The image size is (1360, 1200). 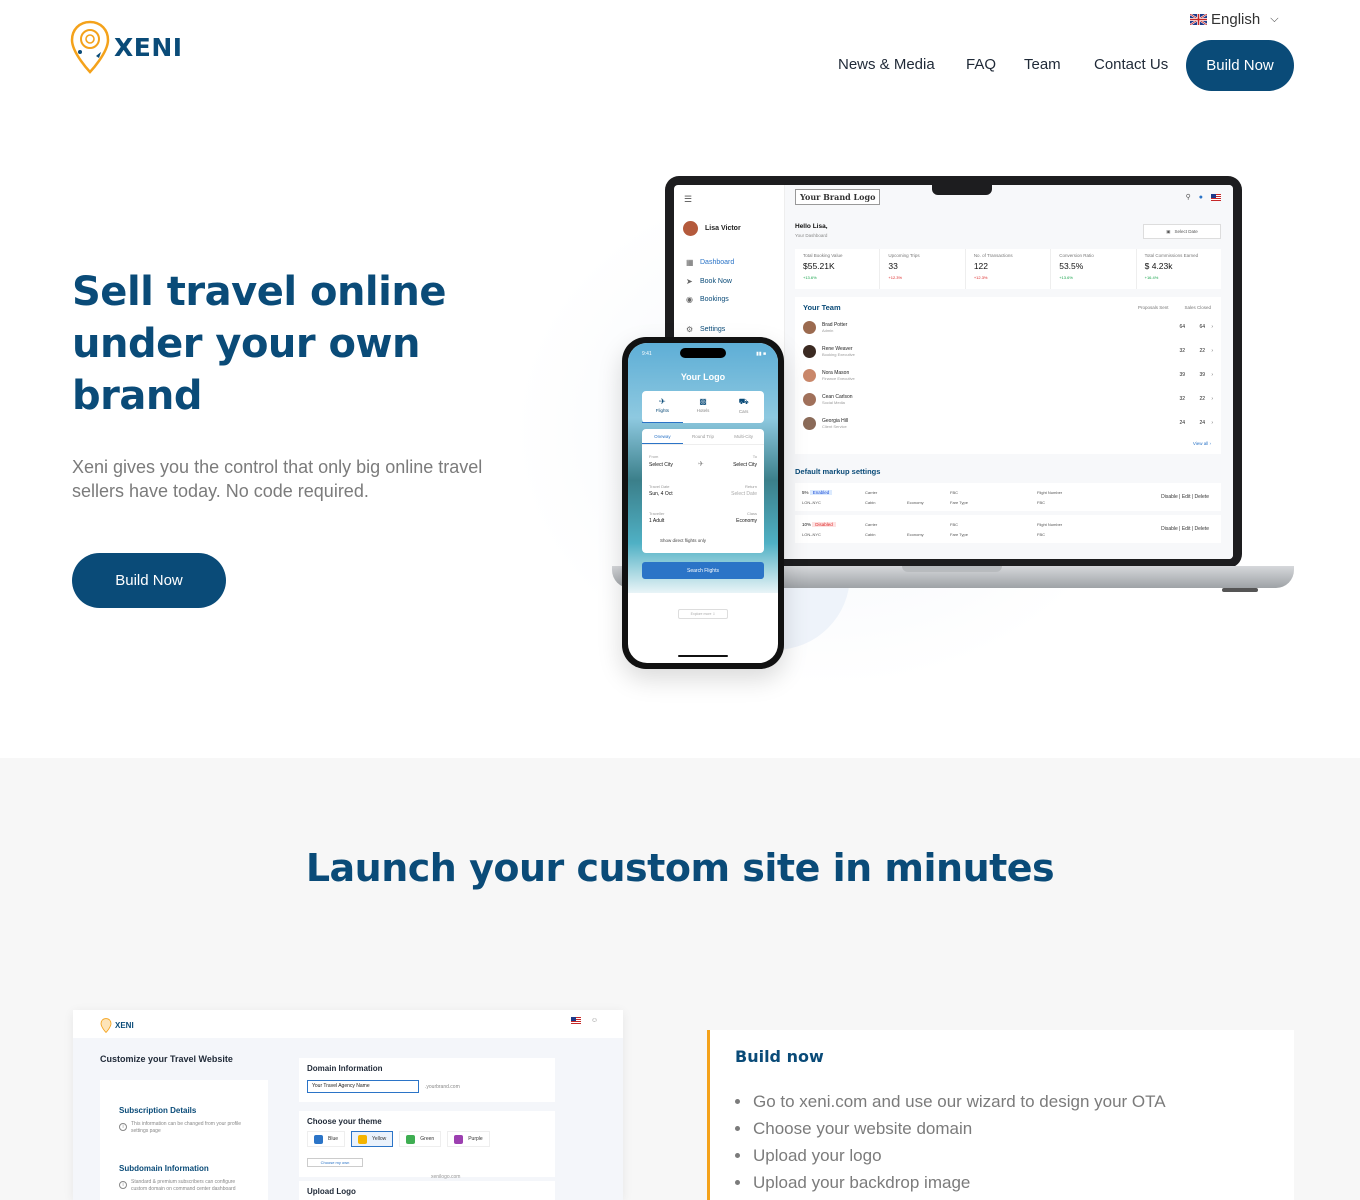 What do you see at coordinates (1234, 19) in the screenshot?
I see `language-selector: English ⌵` at bounding box center [1234, 19].